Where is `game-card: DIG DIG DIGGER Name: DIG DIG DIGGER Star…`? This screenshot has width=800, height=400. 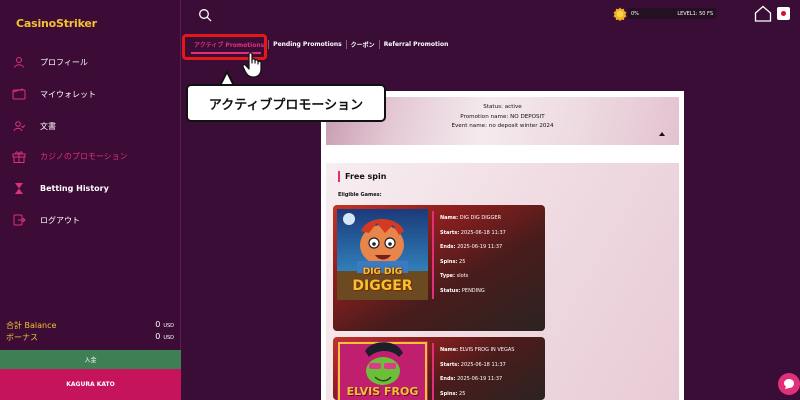 game-card: DIG DIG DIGGER Name: DIG DIG DIGGER Star… is located at coordinates (439, 268).